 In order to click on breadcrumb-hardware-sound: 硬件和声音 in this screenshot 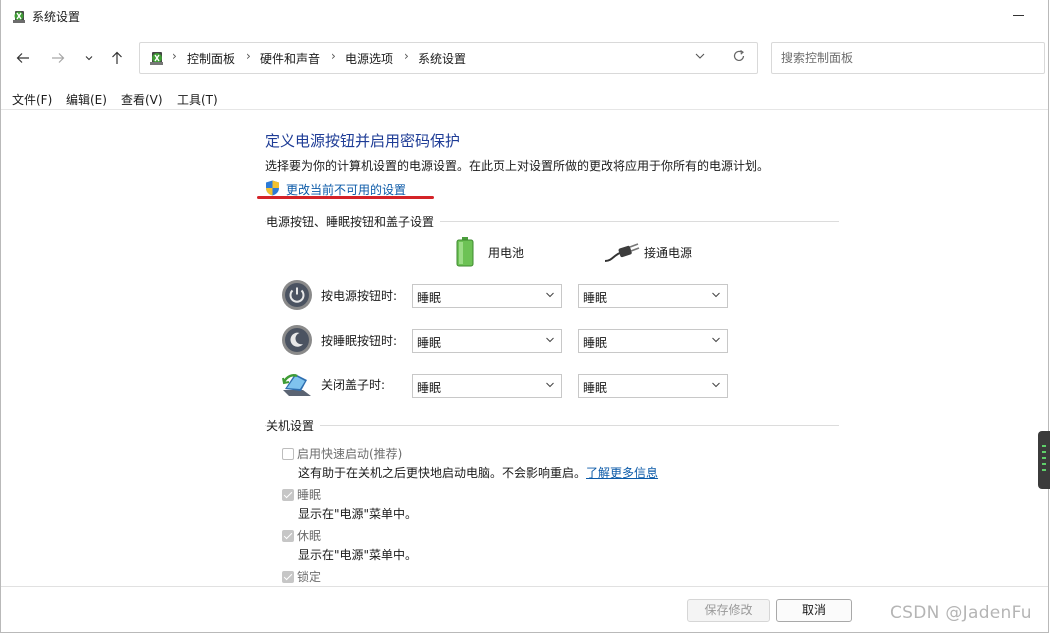, I will do `click(290, 58)`.